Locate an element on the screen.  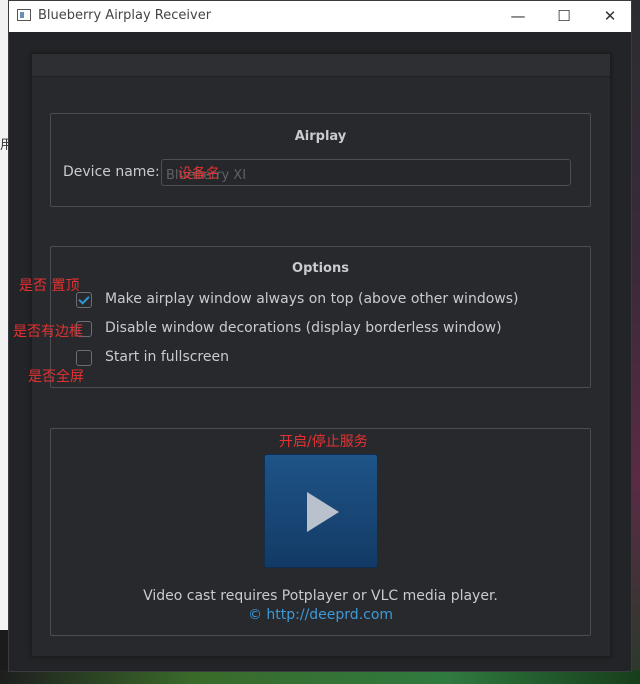
annotation-fullscreen: 是否全屏 is located at coordinates (56, 377).